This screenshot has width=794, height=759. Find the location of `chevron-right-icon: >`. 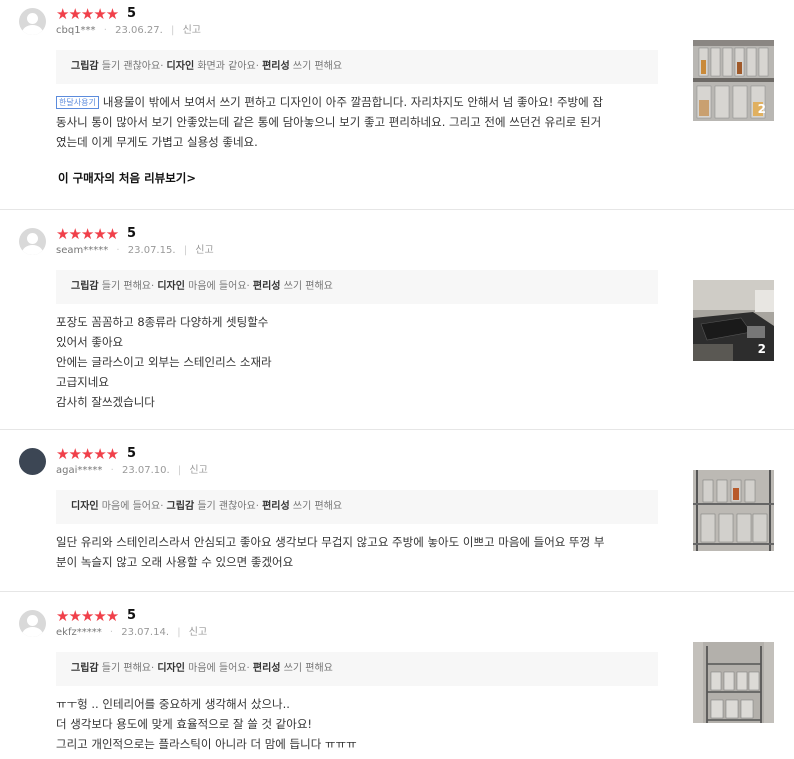

chevron-right-icon: > is located at coordinates (191, 178).